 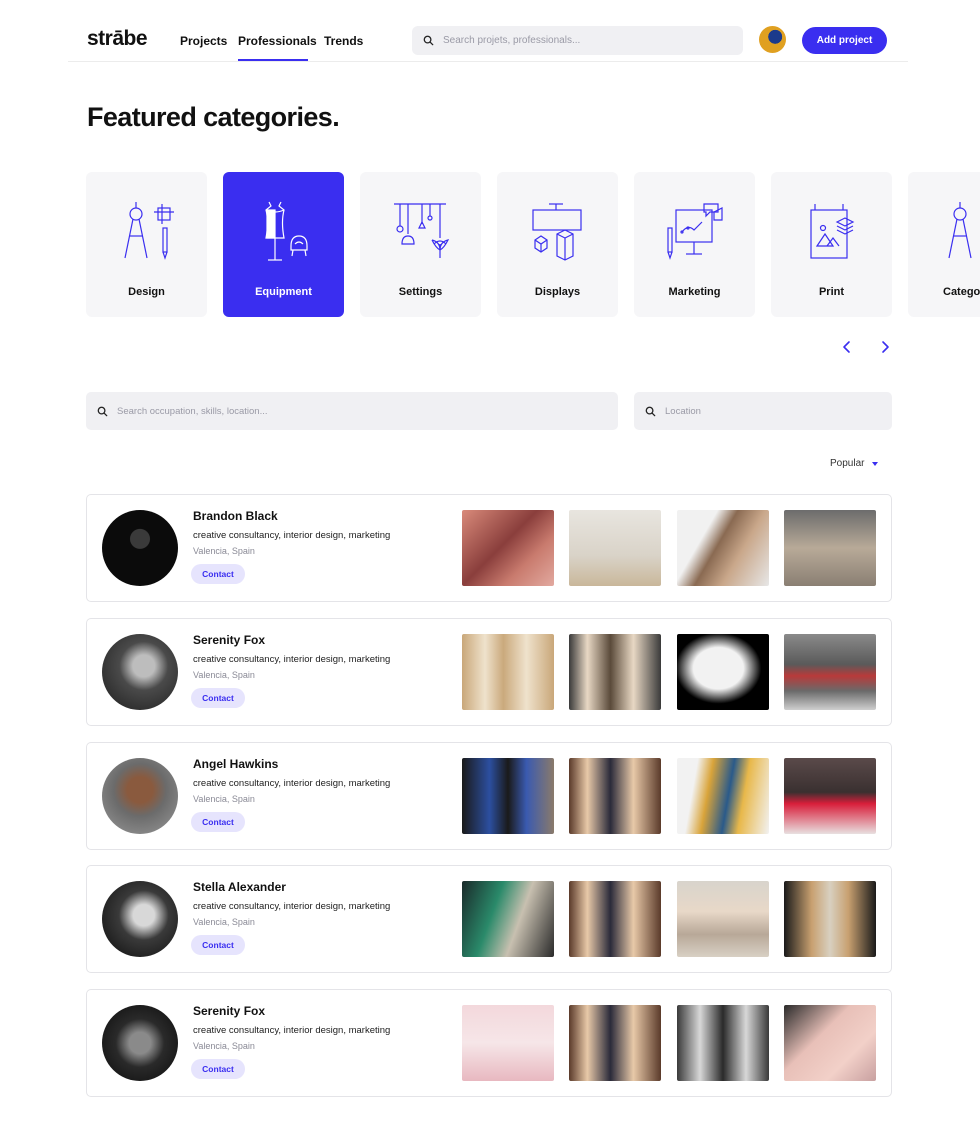 What do you see at coordinates (557, 232) in the screenshot?
I see `display-stand-icon` at bounding box center [557, 232].